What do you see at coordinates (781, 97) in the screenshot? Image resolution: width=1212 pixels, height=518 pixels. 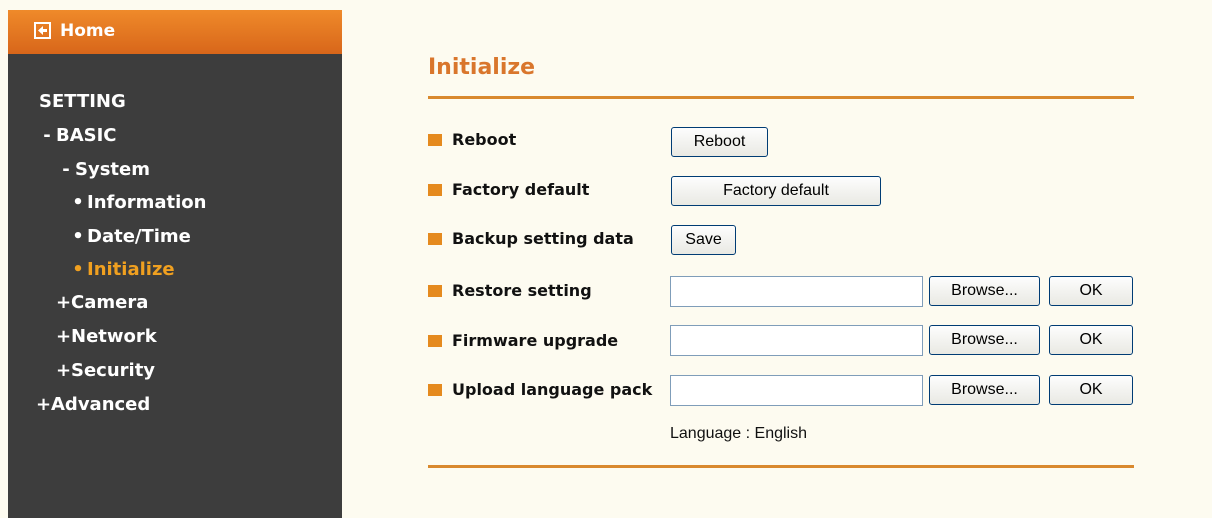 I see `title-divider` at bounding box center [781, 97].